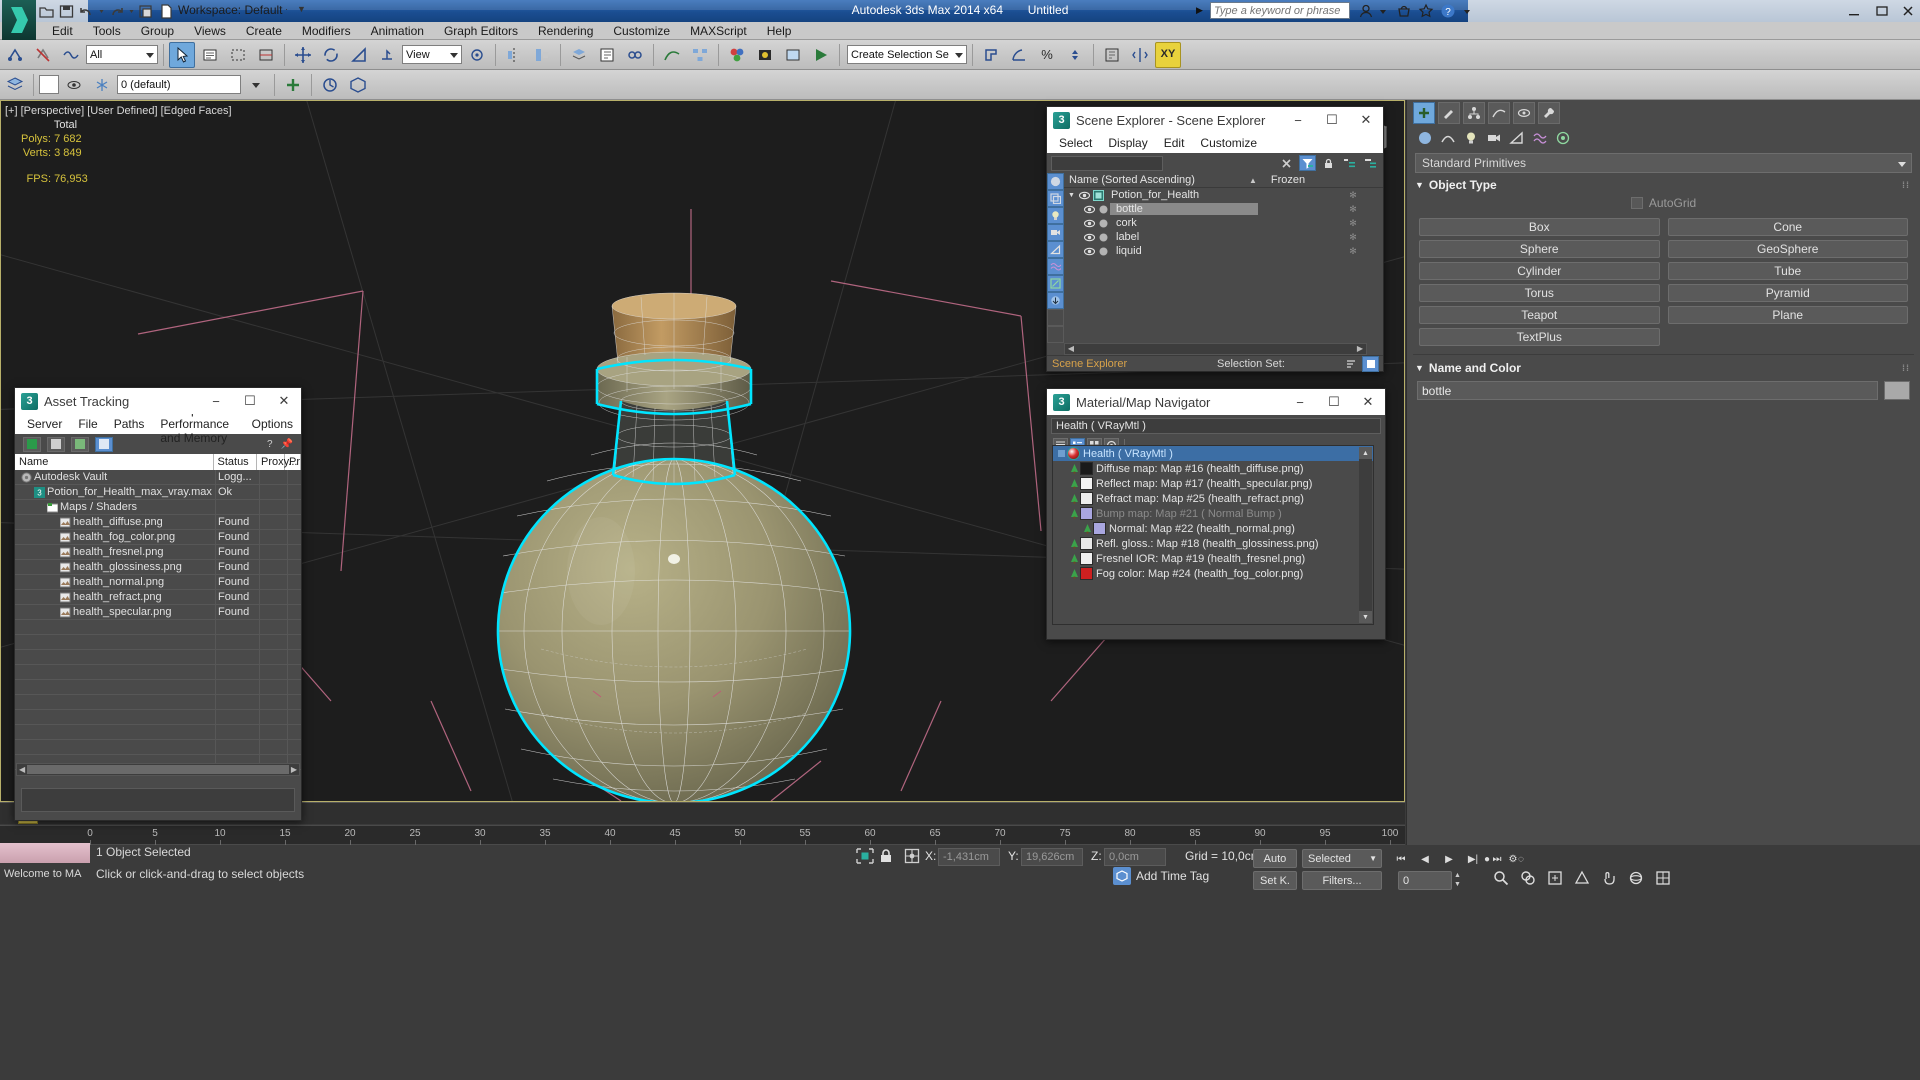 This screenshot has height=1080, width=1920. Describe the element at coordinates (1494, 138) in the screenshot. I see `cameras-icon` at that location.